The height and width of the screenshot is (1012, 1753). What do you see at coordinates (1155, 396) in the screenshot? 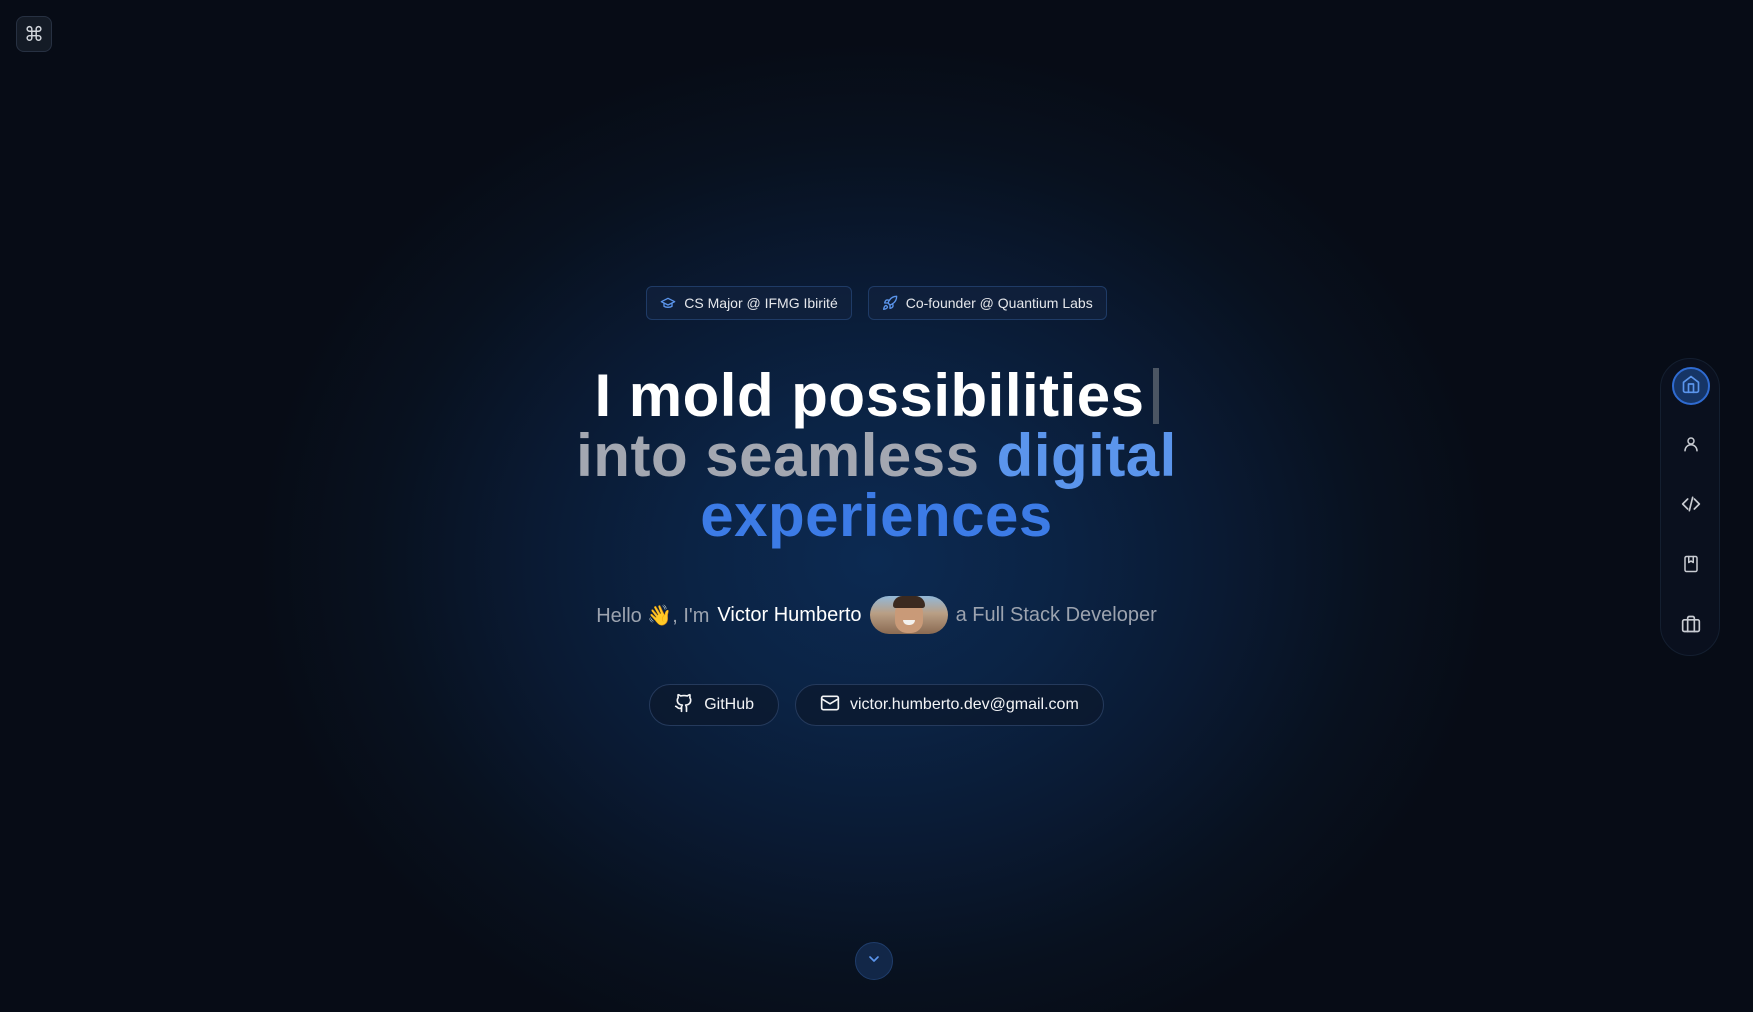
I see `typing-cursor` at bounding box center [1155, 396].